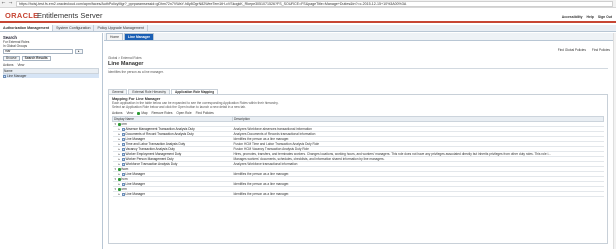 This screenshot has height=249, width=616. I want to click on tab-line-manager: Line Manager, so click(139, 36).